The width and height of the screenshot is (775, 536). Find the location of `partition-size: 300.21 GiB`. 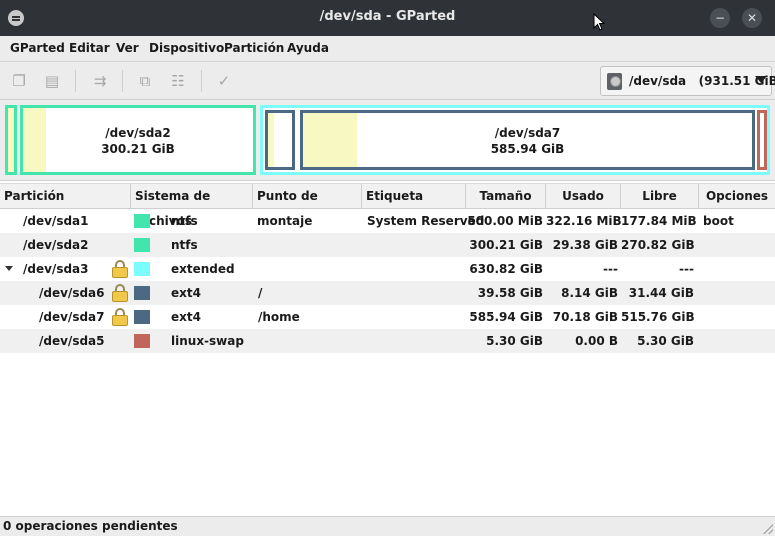

partition-size: 300.21 GiB is located at coordinates (506, 245).